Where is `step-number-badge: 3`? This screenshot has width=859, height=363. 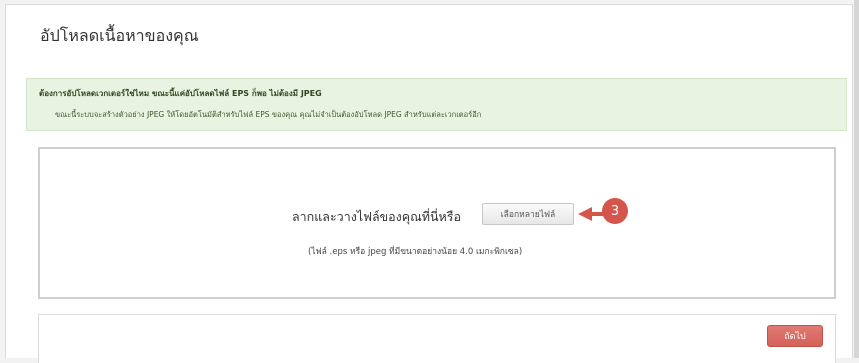
step-number-badge: 3 is located at coordinates (615, 211).